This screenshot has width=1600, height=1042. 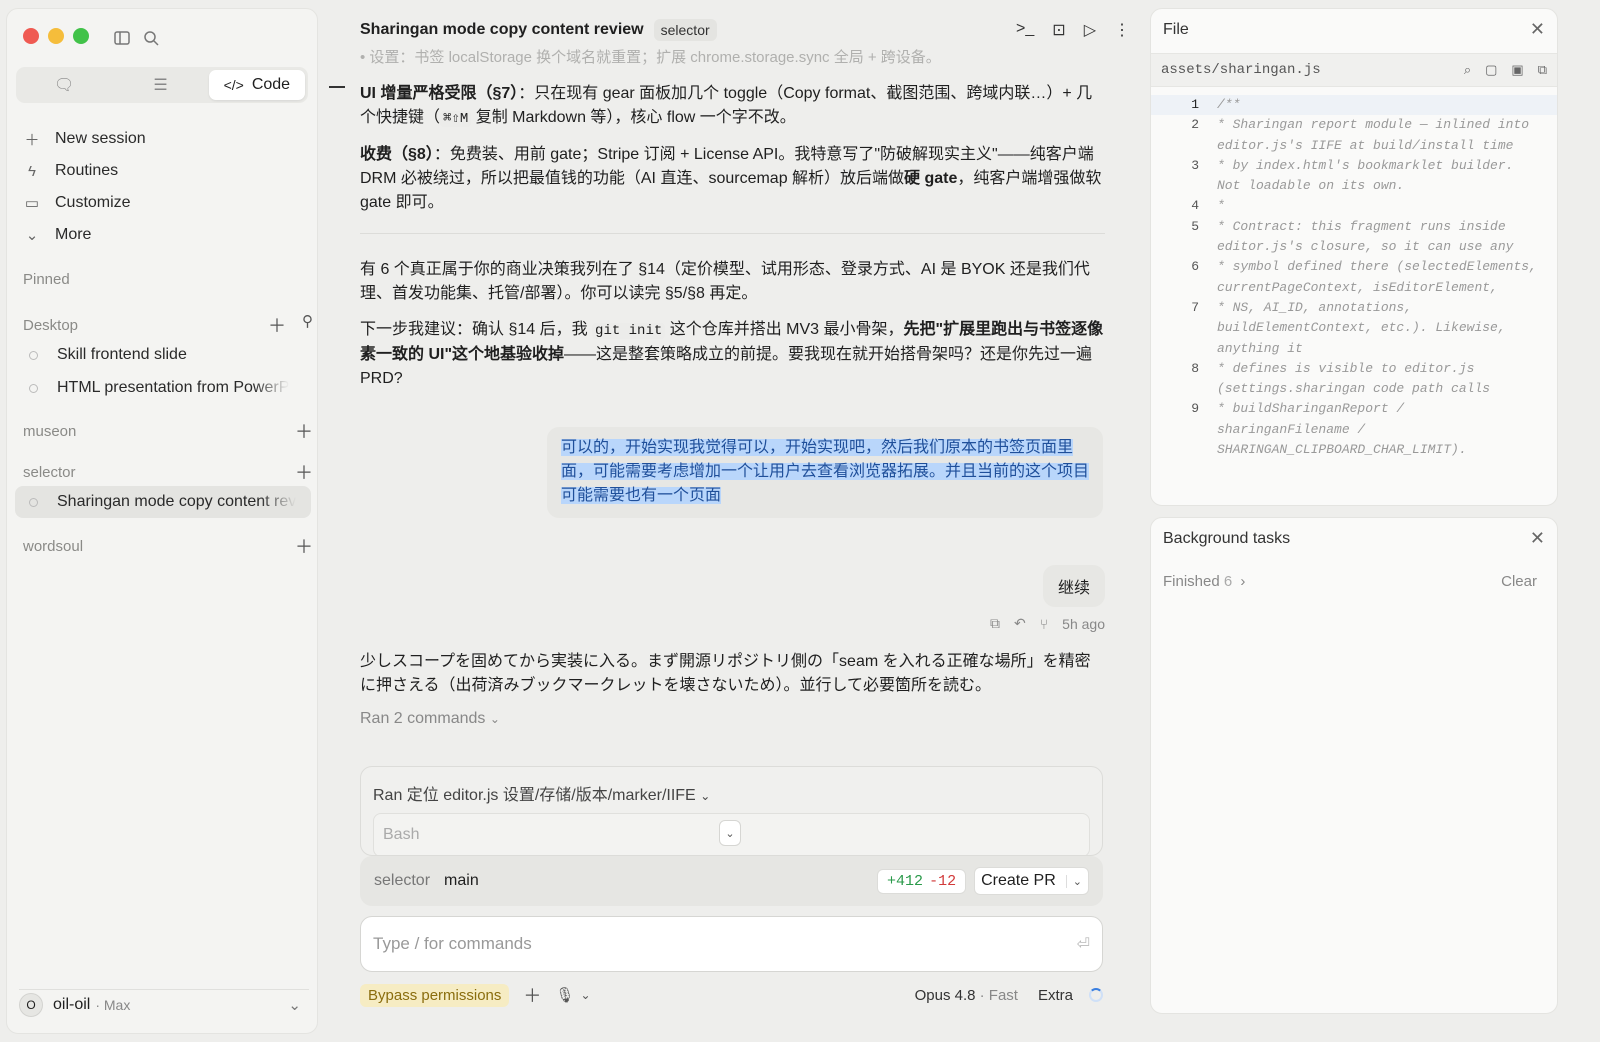 I want to click on folder-icon: ▢, so click(x=1491, y=70).